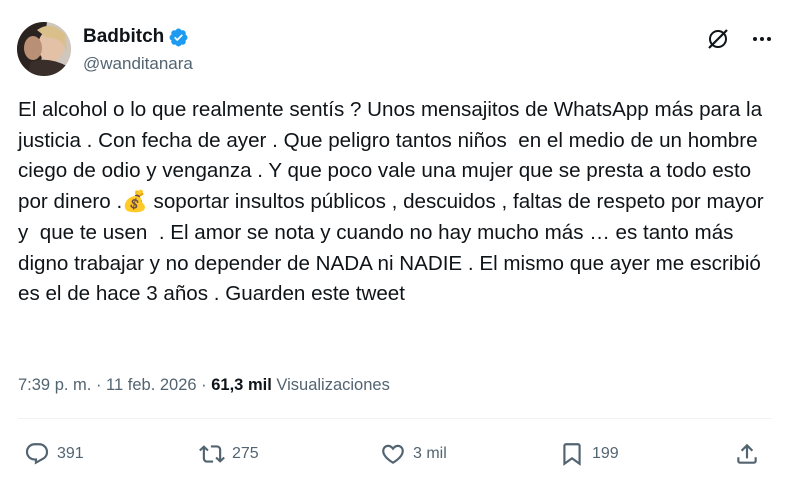 The height and width of the screenshot is (483, 790). Describe the element at coordinates (333, 385) in the screenshot. I see `views-label: Visualizaciones` at that location.